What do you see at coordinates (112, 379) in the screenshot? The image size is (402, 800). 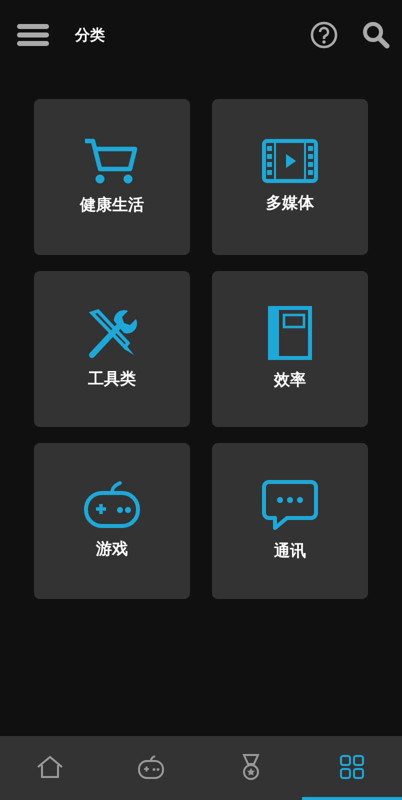 I see `category-label: 工具类` at bounding box center [112, 379].